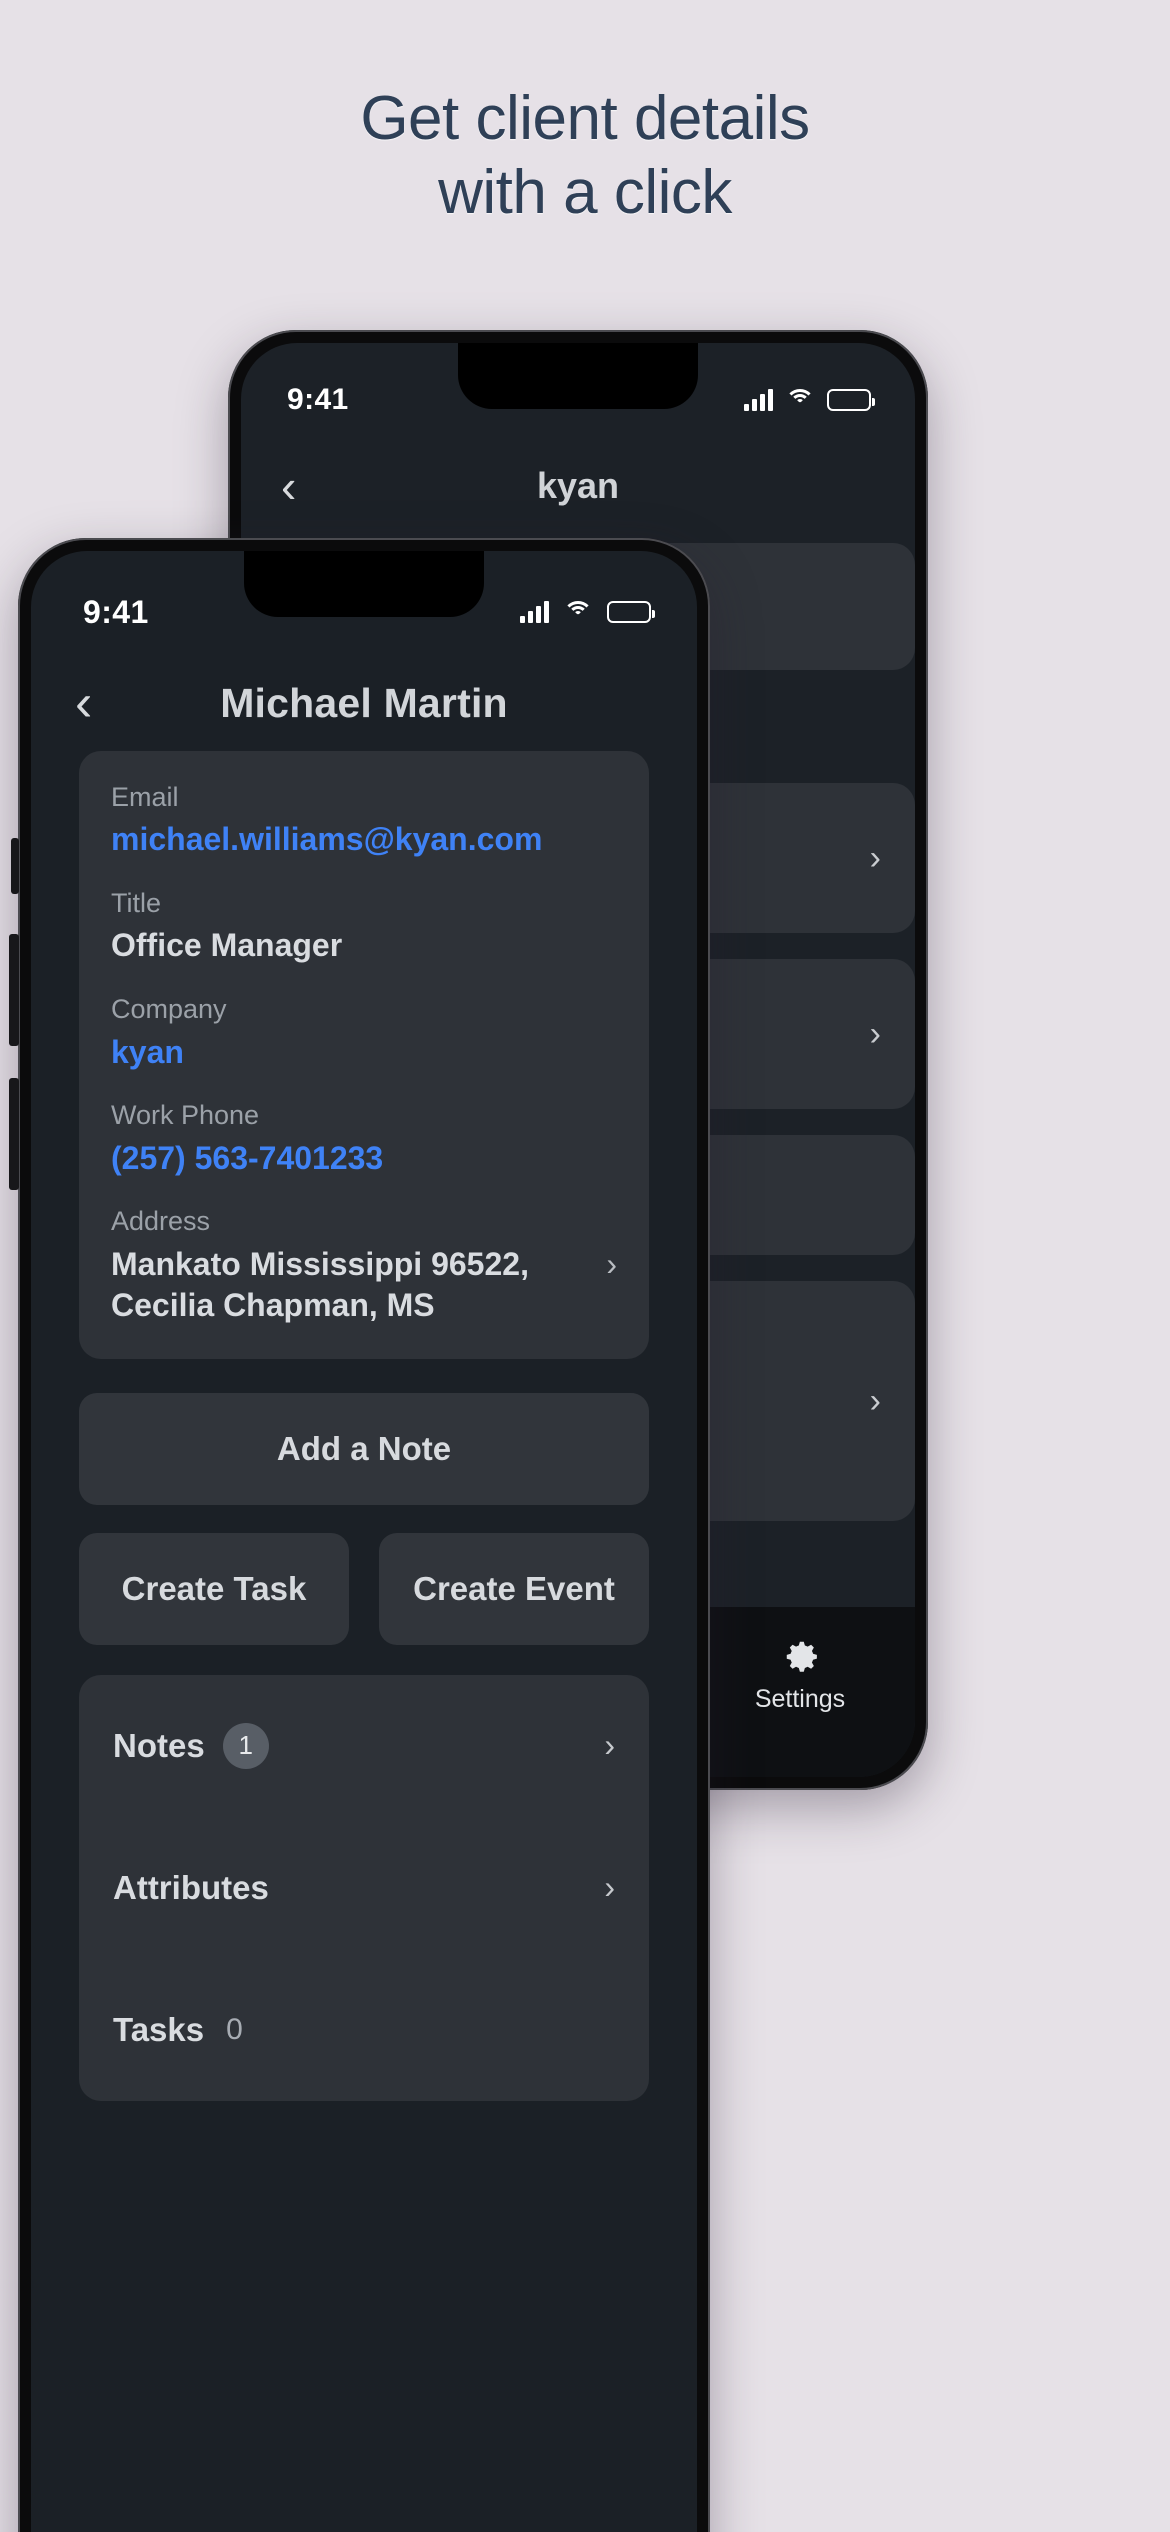  Describe the element at coordinates (800, 1673) in the screenshot. I see `tab-settings: Settings` at that location.